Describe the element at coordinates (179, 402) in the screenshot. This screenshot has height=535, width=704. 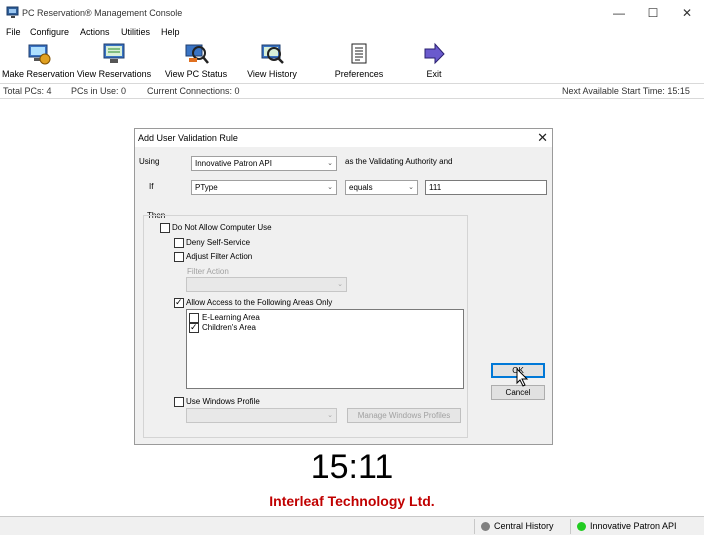
I see `use-windows-profile-checkbox` at that location.